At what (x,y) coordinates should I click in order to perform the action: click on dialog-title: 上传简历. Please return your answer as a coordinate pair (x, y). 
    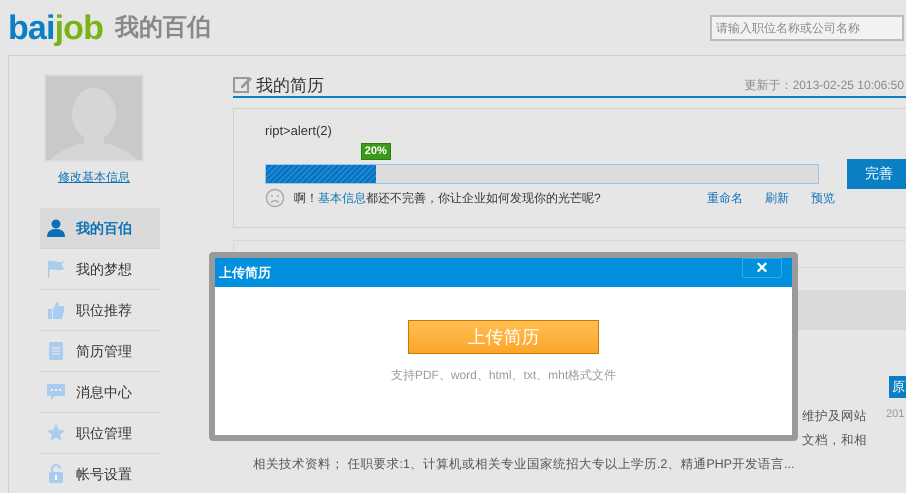
    Looking at the image, I should click on (245, 273).